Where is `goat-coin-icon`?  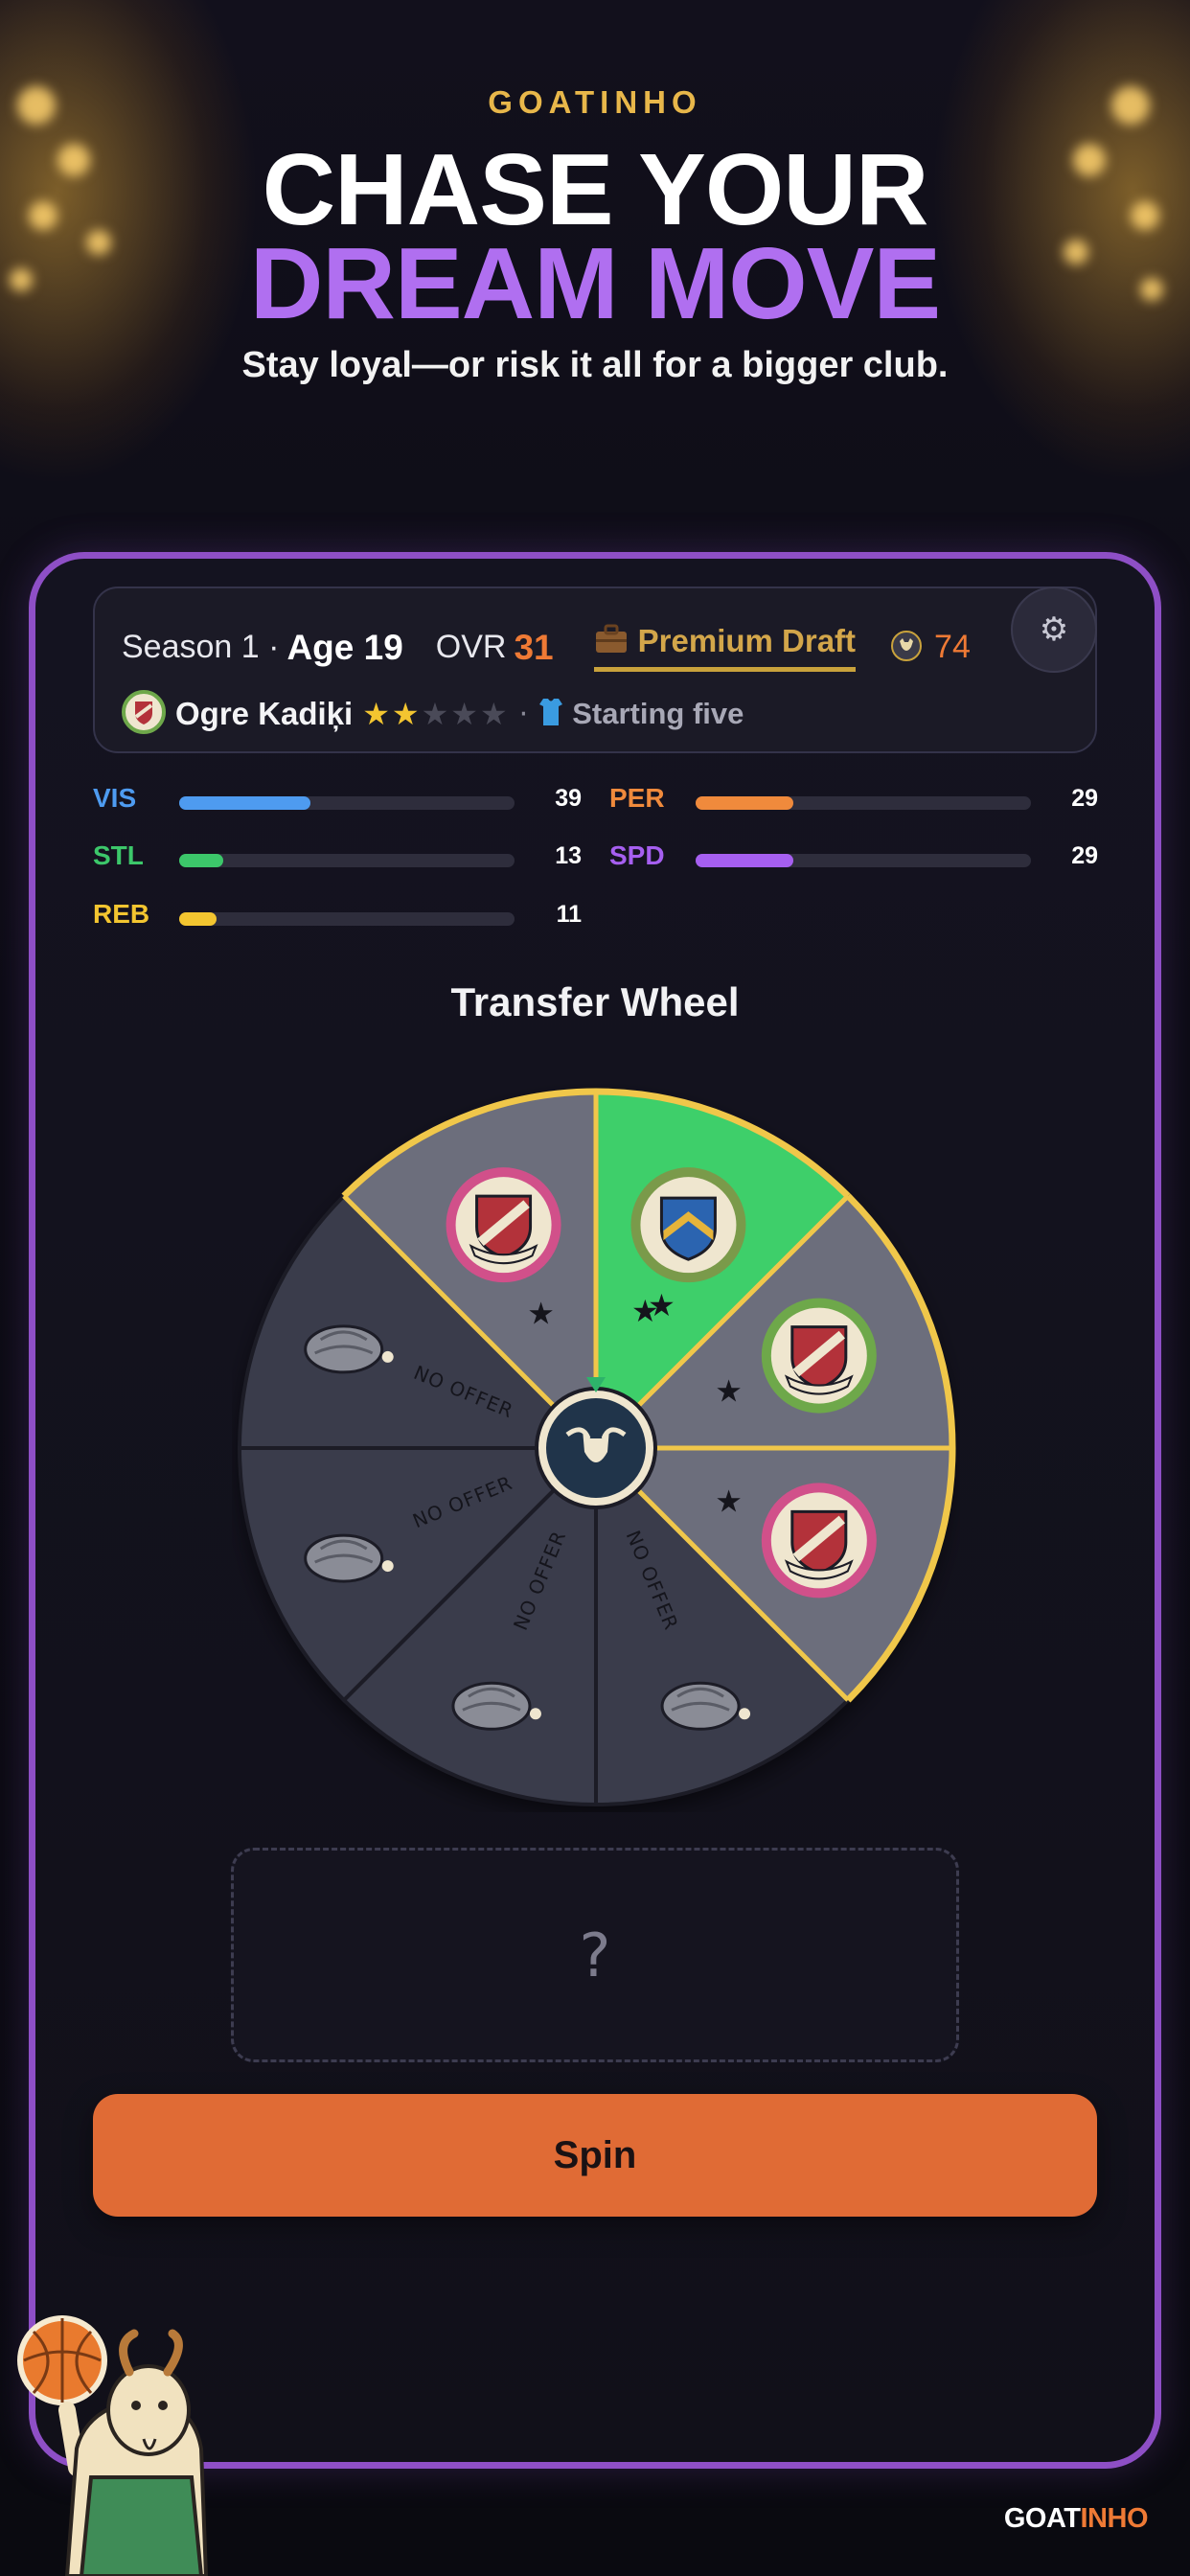 goat-coin-icon is located at coordinates (906, 648).